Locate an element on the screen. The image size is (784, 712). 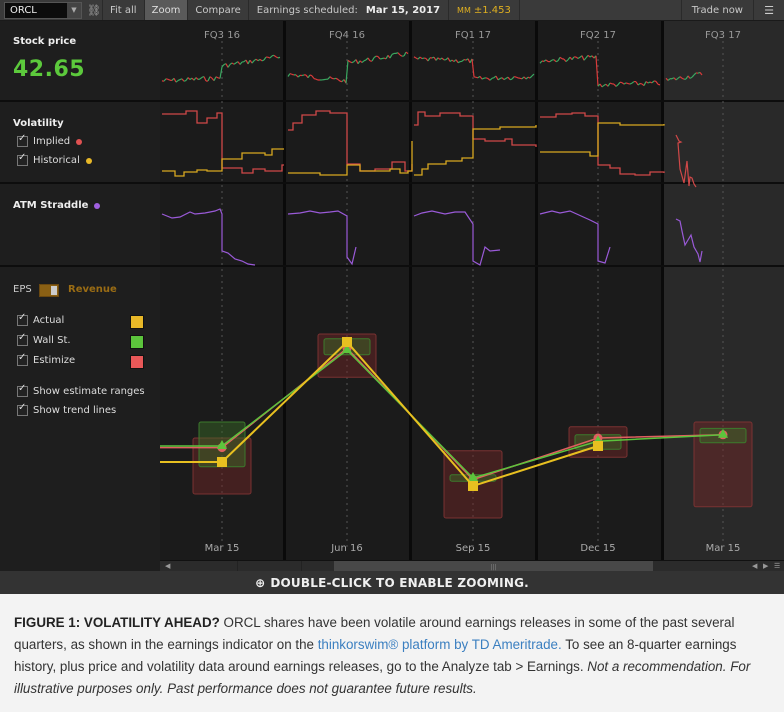
implied-label: Implied is located at coordinates (52, 141).